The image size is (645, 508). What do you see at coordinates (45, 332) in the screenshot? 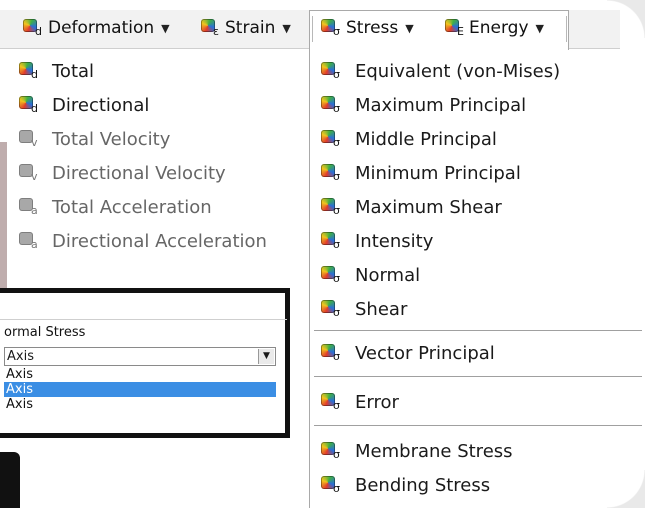
I see `stress-type-label: ormal Stress` at bounding box center [45, 332].